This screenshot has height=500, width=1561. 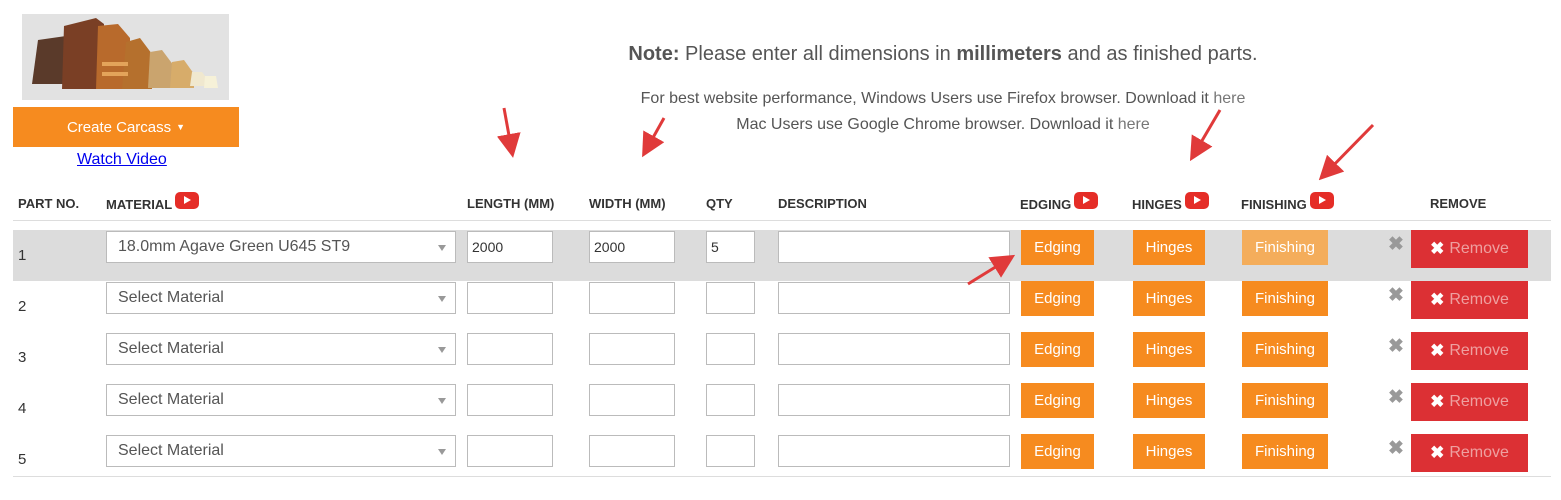 What do you see at coordinates (654, 137) in the screenshot?
I see `arrow-width` at bounding box center [654, 137].